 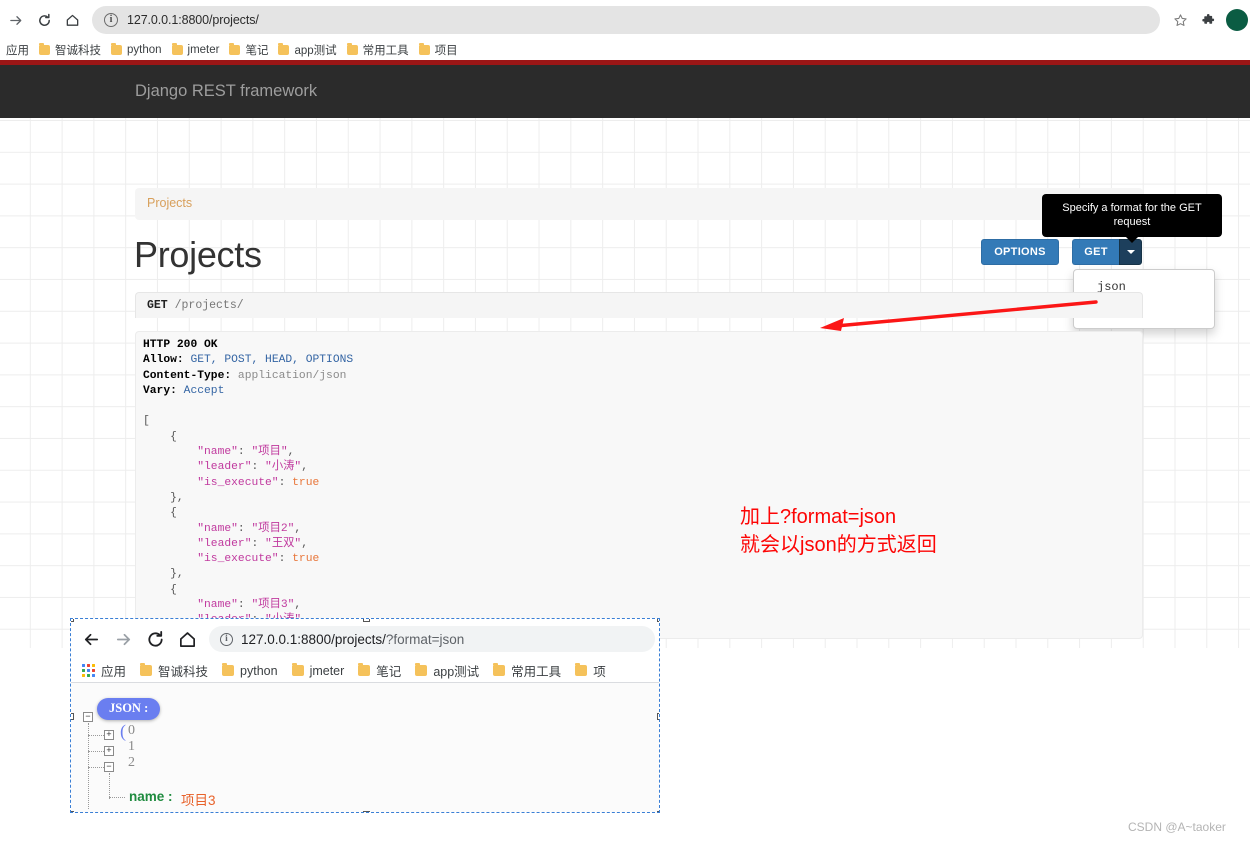 What do you see at coordinates (313, 639) in the screenshot?
I see `address-bar-url-base: 127.0.0.1:8800/projects/` at bounding box center [313, 639].